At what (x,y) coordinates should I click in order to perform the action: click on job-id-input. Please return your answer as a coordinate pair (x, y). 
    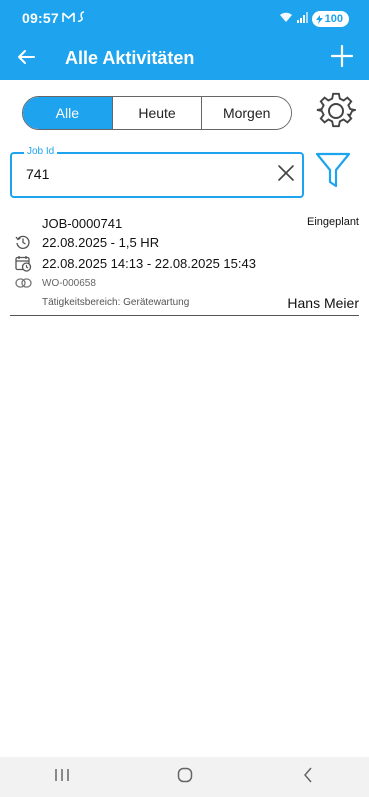
    Looking at the image, I should click on (141, 174).